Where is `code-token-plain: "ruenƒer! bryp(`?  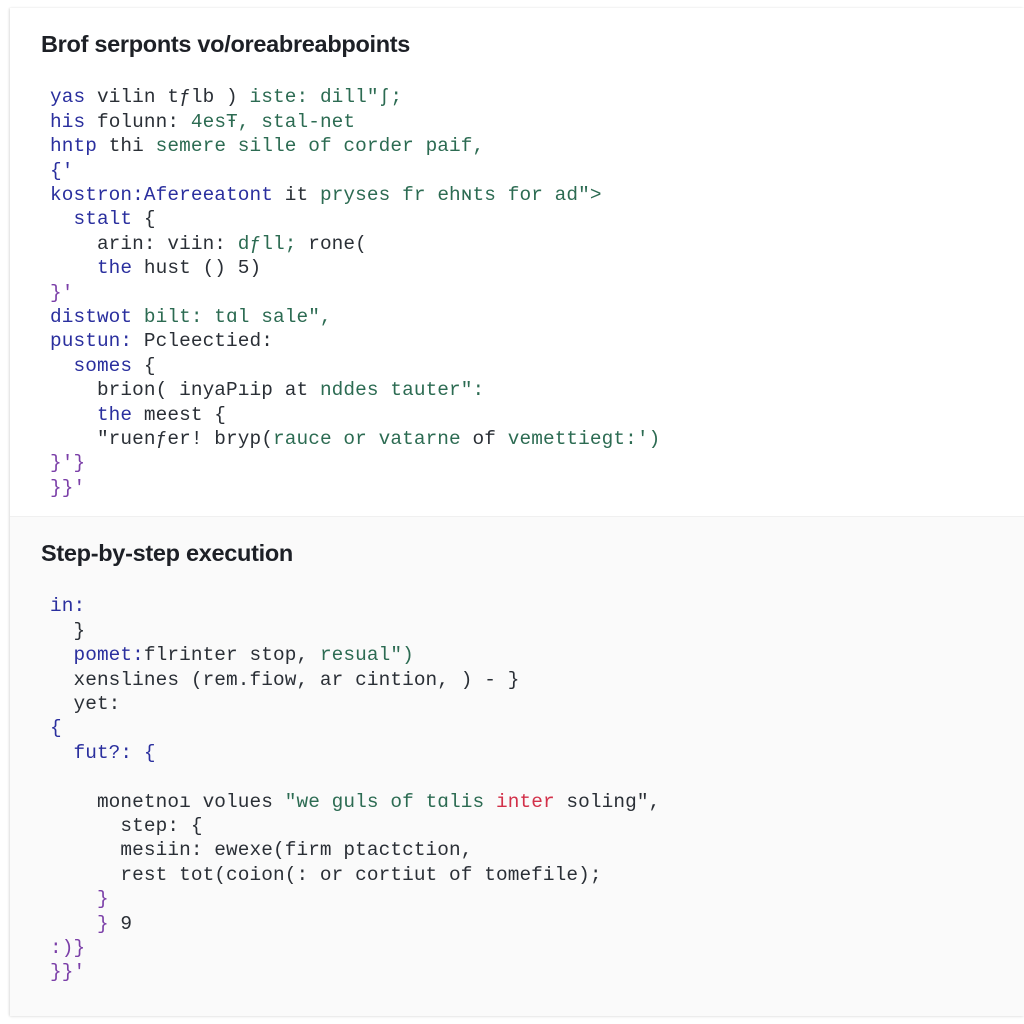 code-token-plain: "ruenƒer! bryp( is located at coordinates (161, 439).